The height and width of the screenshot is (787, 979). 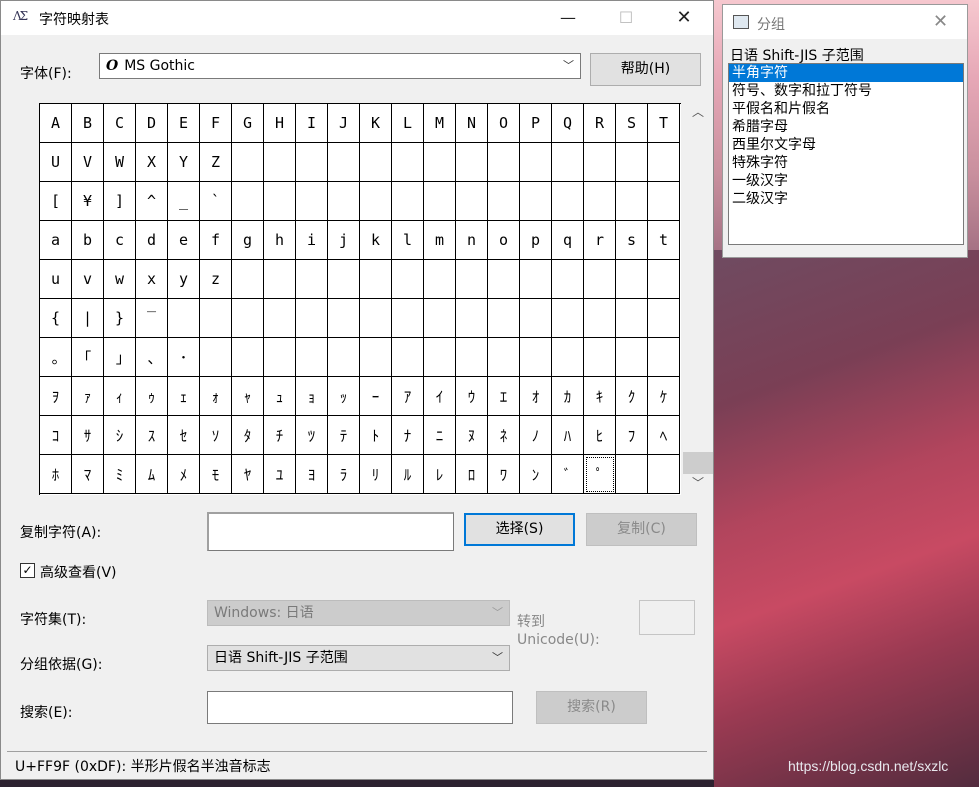 What do you see at coordinates (120, 435) in the screenshot?
I see `char-cell: ｼ` at bounding box center [120, 435].